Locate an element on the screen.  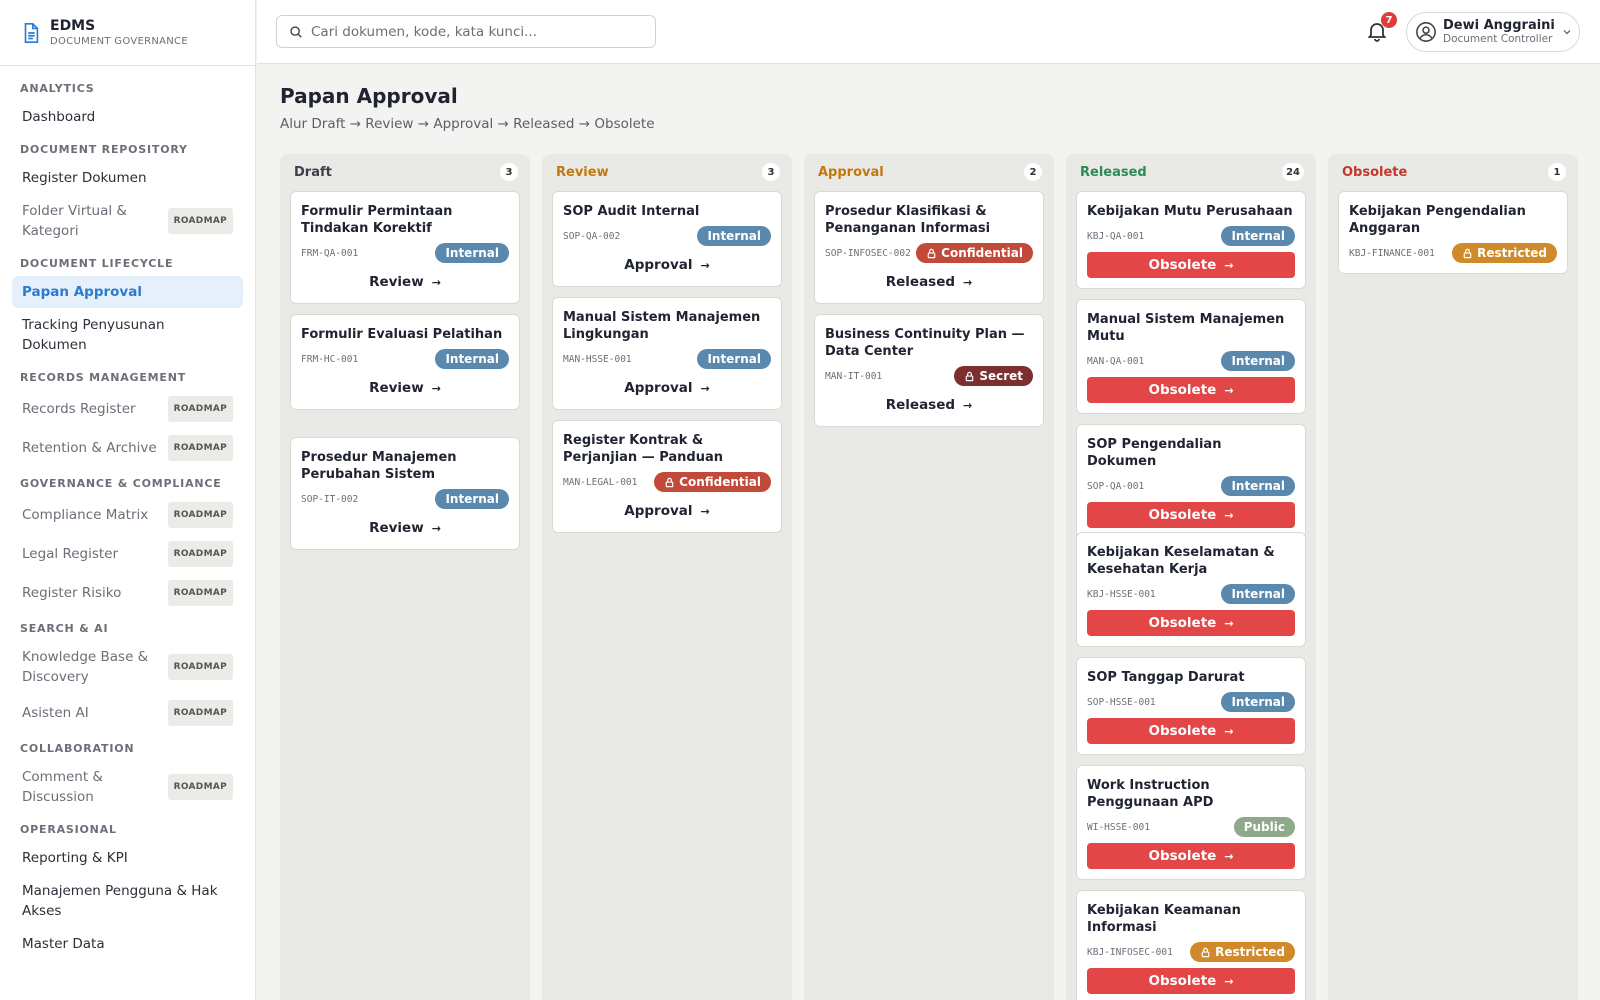
sidebar-item-folder: Folder Virtual & Kategori ROADMAP is located at coordinates (127, 221).